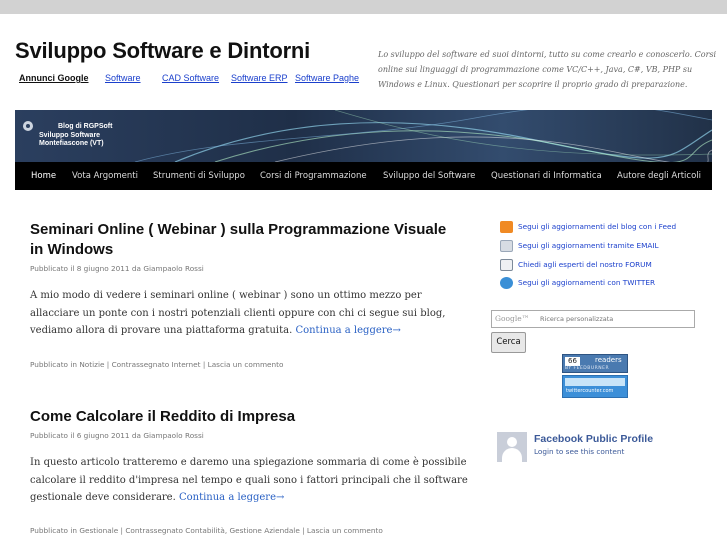 This screenshot has height=545, width=727. What do you see at coordinates (190, 78) in the screenshot?
I see `ad-link-cad-software: CAD Software` at bounding box center [190, 78].